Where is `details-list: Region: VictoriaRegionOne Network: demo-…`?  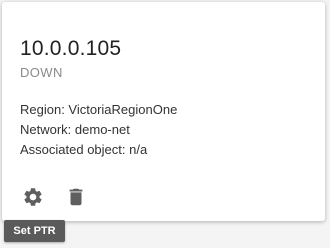 details-list: Region: VictoriaRegionOne Network: demo-… is located at coordinates (98, 130).